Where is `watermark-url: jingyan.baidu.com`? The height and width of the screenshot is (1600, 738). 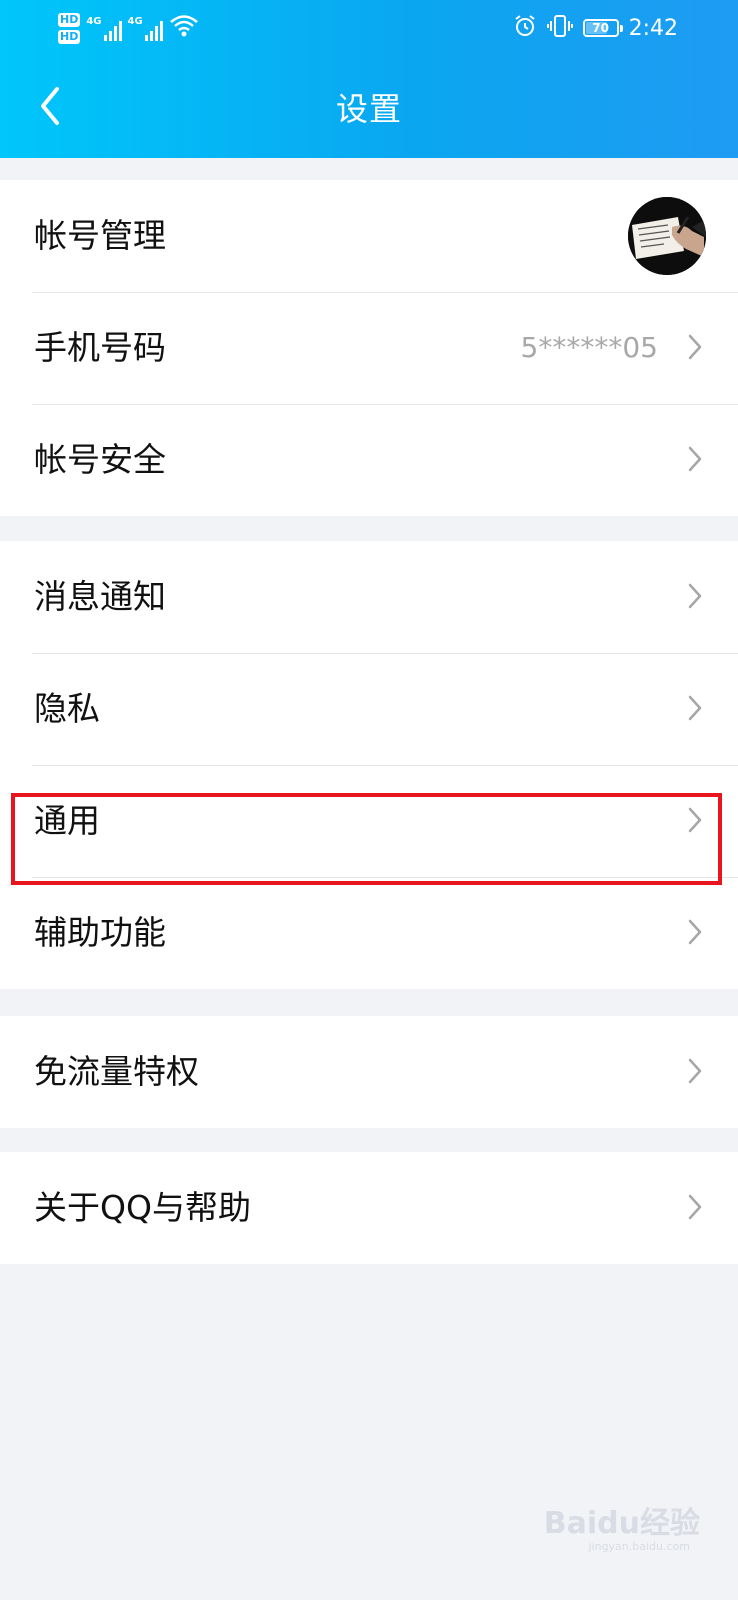
watermark-url: jingyan.baidu.com is located at coordinates (639, 1546).